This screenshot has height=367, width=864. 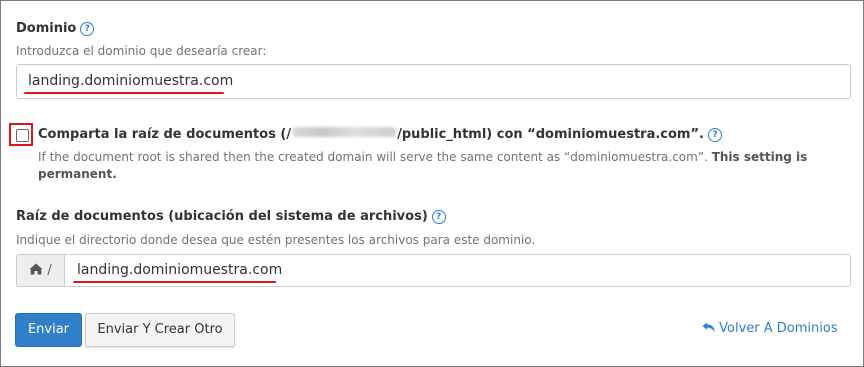 I want to click on domain-input-value: landing.dominiomuestra.com, so click(x=131, y=81).